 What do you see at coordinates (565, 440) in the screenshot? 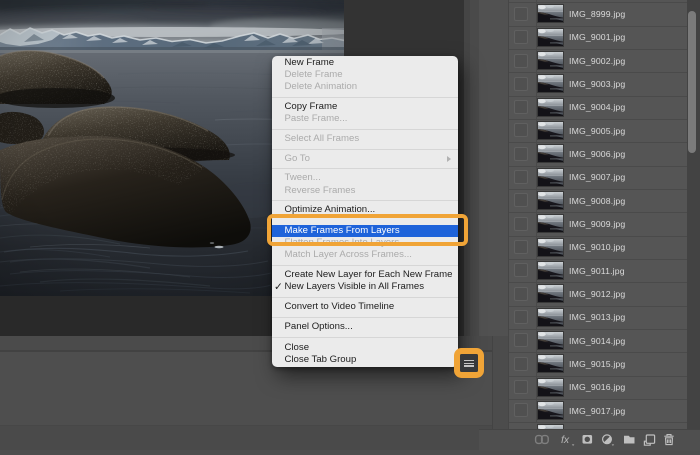
I see `svg-text: fx` at bounding box center [565, 440].